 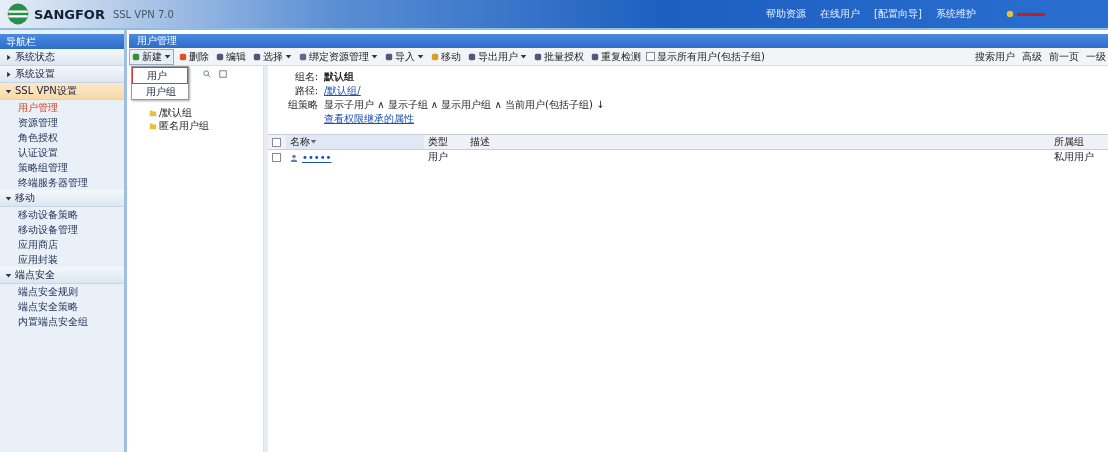 I want to click on sidebar-item: 终端服务器管理, so click(x=62, y=182).